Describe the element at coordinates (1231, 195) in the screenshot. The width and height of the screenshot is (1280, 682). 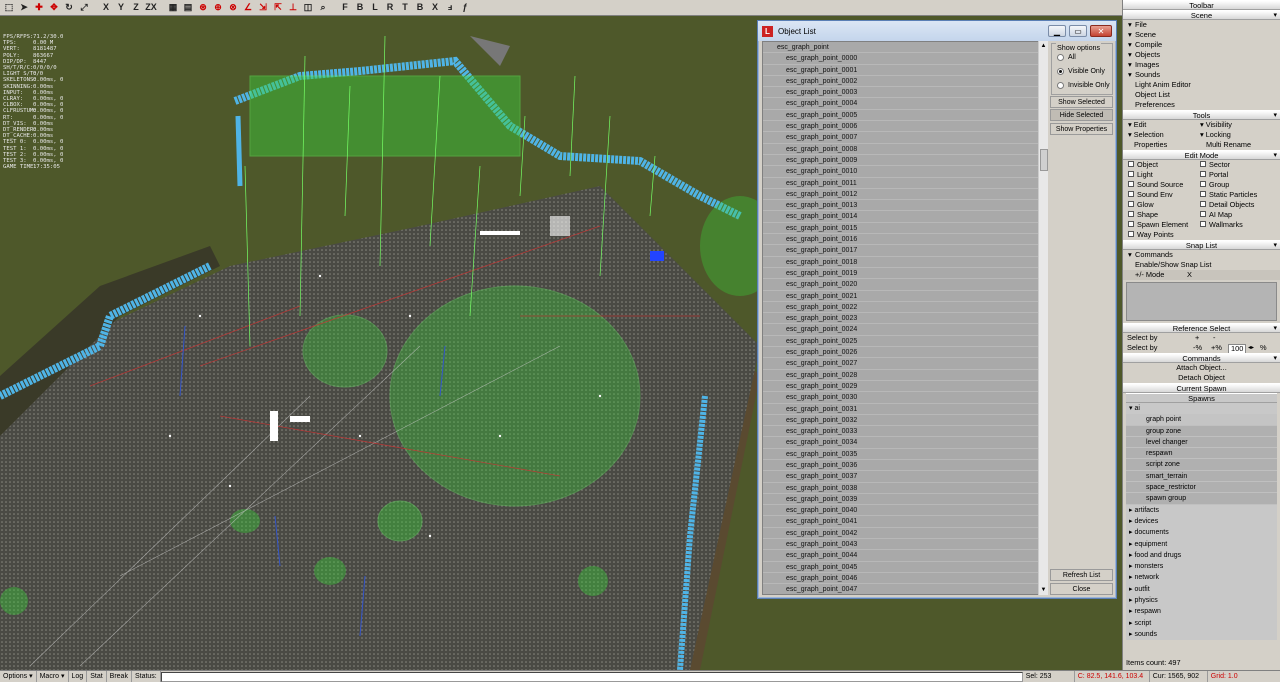
I see `edit-mode-static-particles: Static Particles` at that location.